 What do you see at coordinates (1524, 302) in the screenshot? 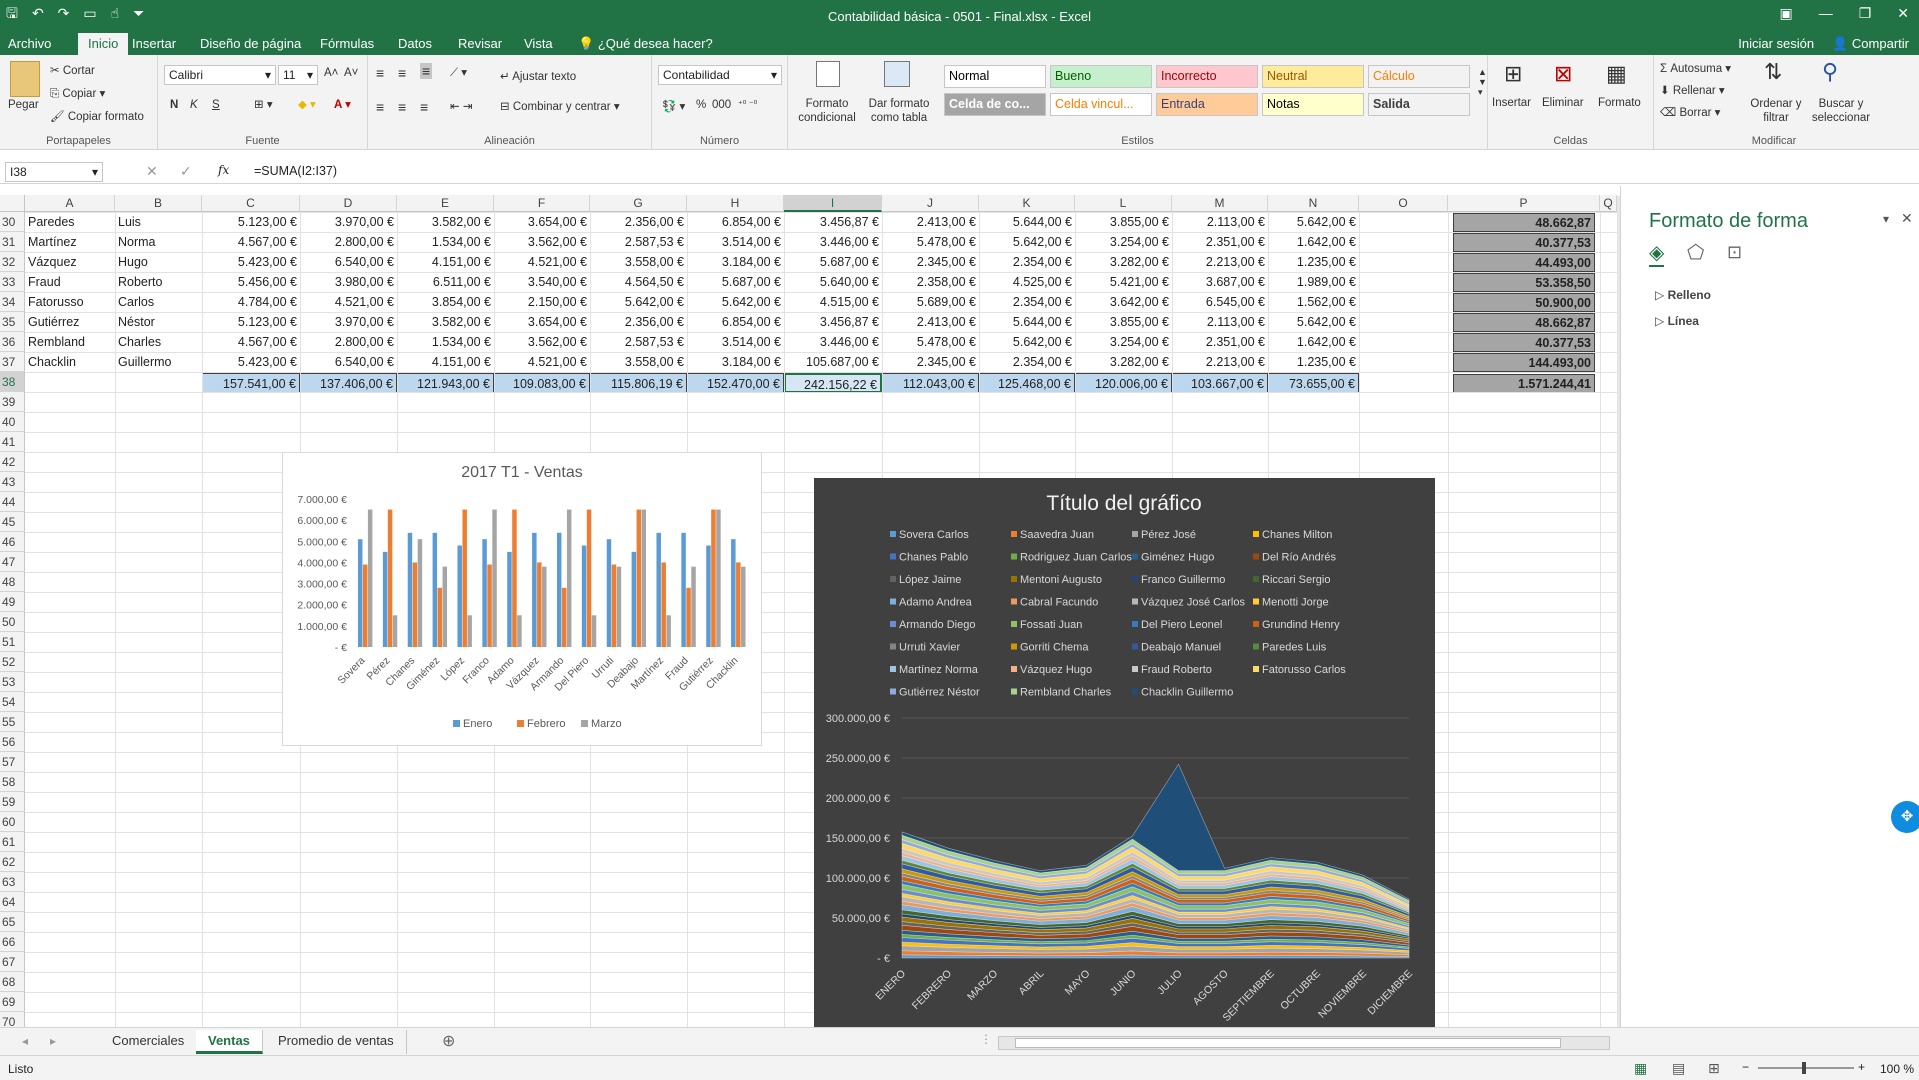
I see `row-total-cell: 50.900,00` at bounding box center [1524, 302].